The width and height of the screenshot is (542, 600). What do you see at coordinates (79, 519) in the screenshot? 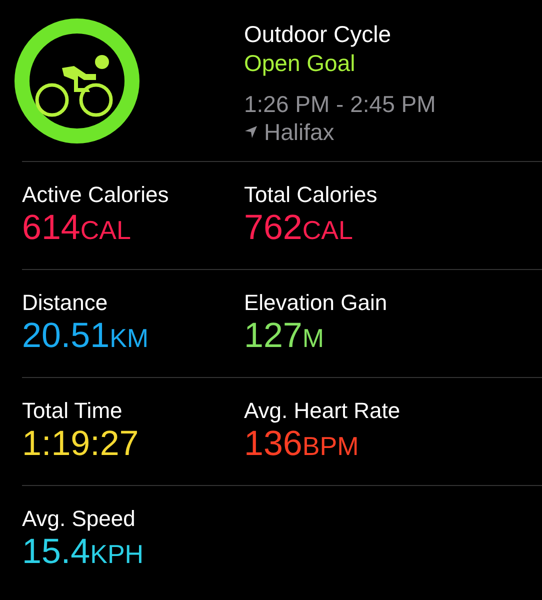
I see `metric-label: Avg. Speed` at bounding box center [79, 519].